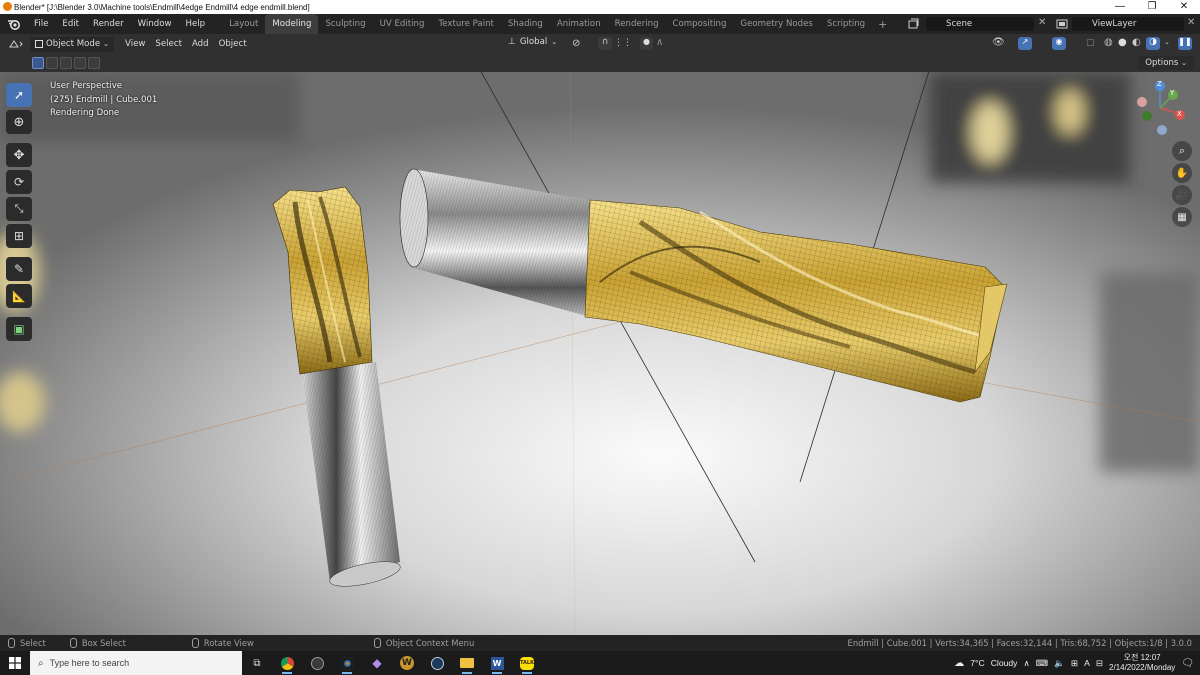 This screenshot has width=1200, height=675. Describe the element at coordinates (882, 24) in the screenshot. I see `add-workspace-button: +` at that location.